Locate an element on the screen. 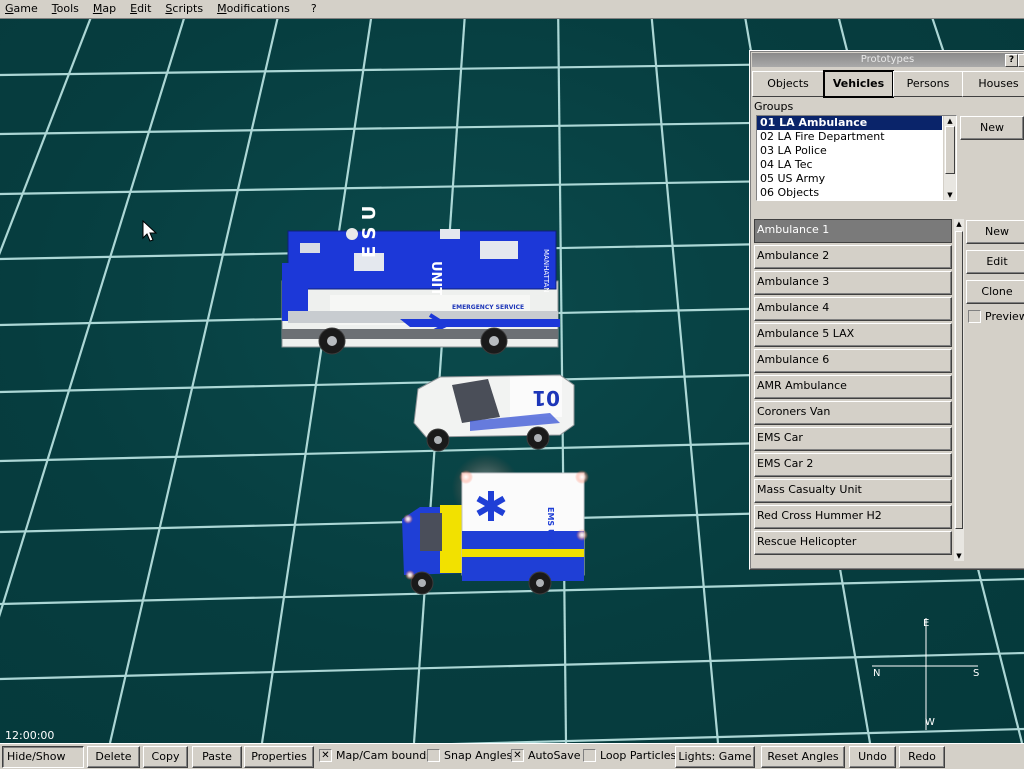 This screenshot has width=1024, height=769. group-item: 01 LA Ambulance is located at coordinates (850, 123).